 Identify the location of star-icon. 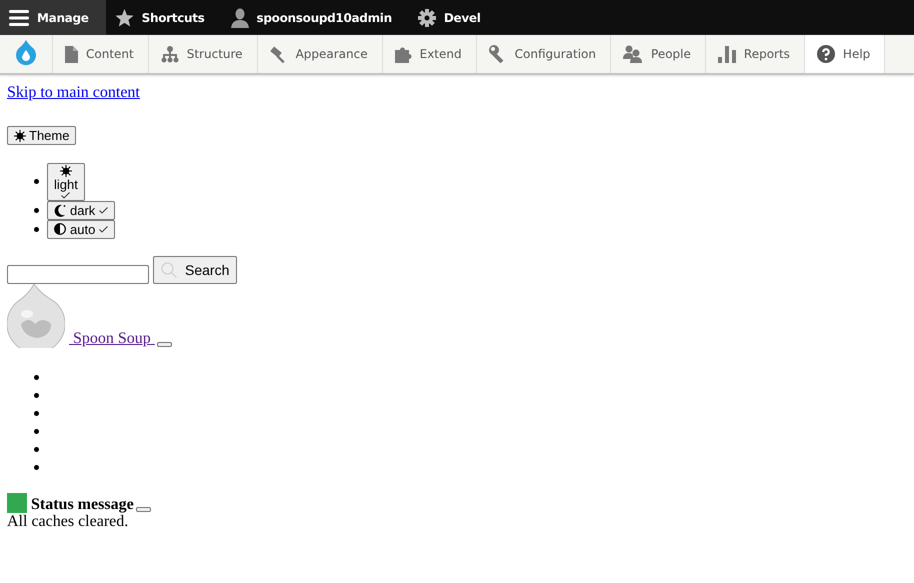
(124, 17).